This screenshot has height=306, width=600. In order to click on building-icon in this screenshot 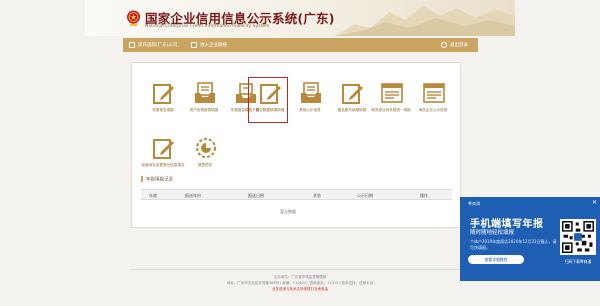, I will do `click(132, 45)`.